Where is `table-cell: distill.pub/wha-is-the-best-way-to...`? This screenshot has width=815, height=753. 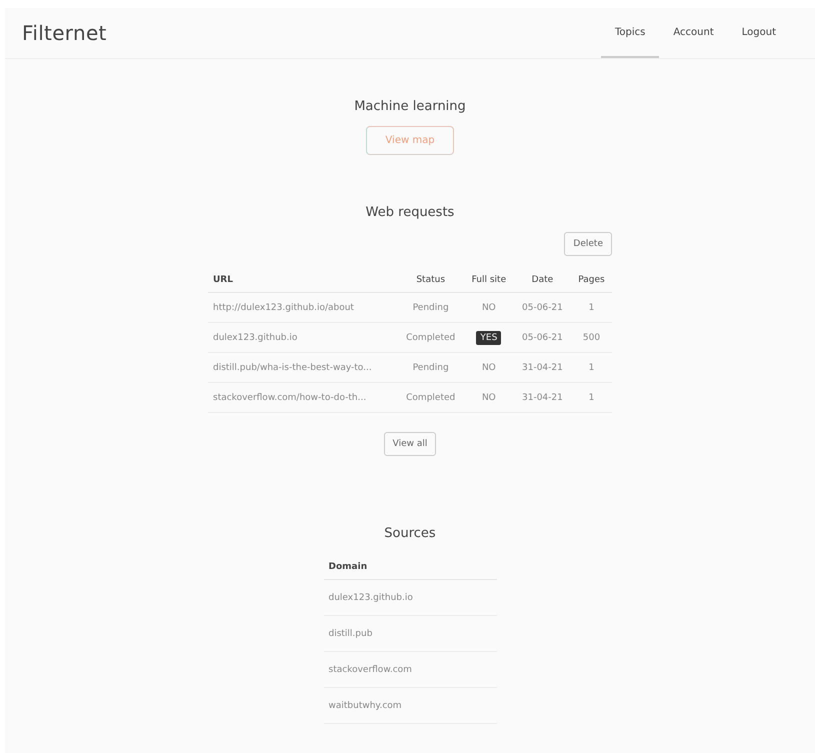
table-cell: distill.pub/wha-is-the-best-way-to... is located at coordinates (292, 367).